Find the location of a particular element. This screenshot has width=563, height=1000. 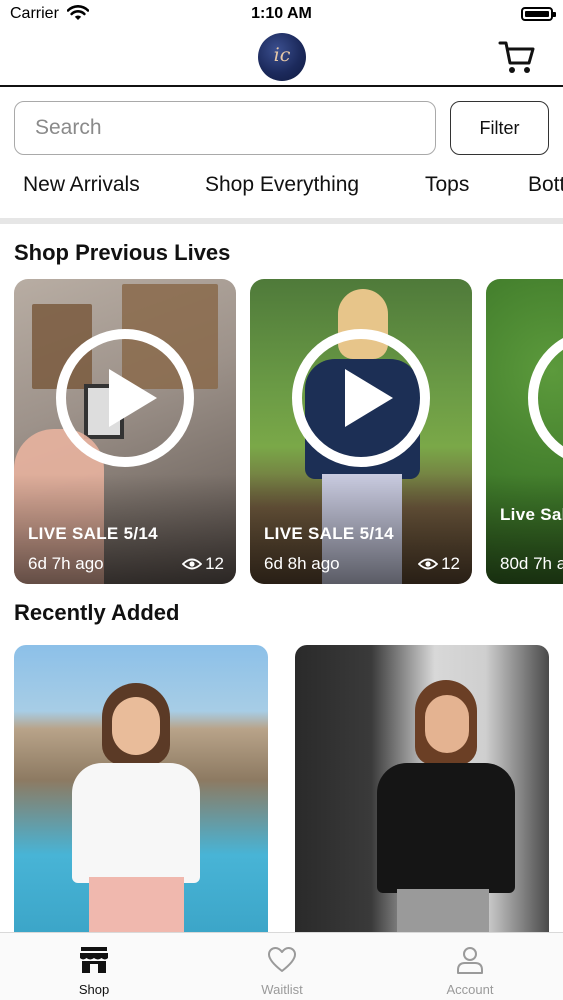

tab-account: Account is located at coordinates (469, 966).